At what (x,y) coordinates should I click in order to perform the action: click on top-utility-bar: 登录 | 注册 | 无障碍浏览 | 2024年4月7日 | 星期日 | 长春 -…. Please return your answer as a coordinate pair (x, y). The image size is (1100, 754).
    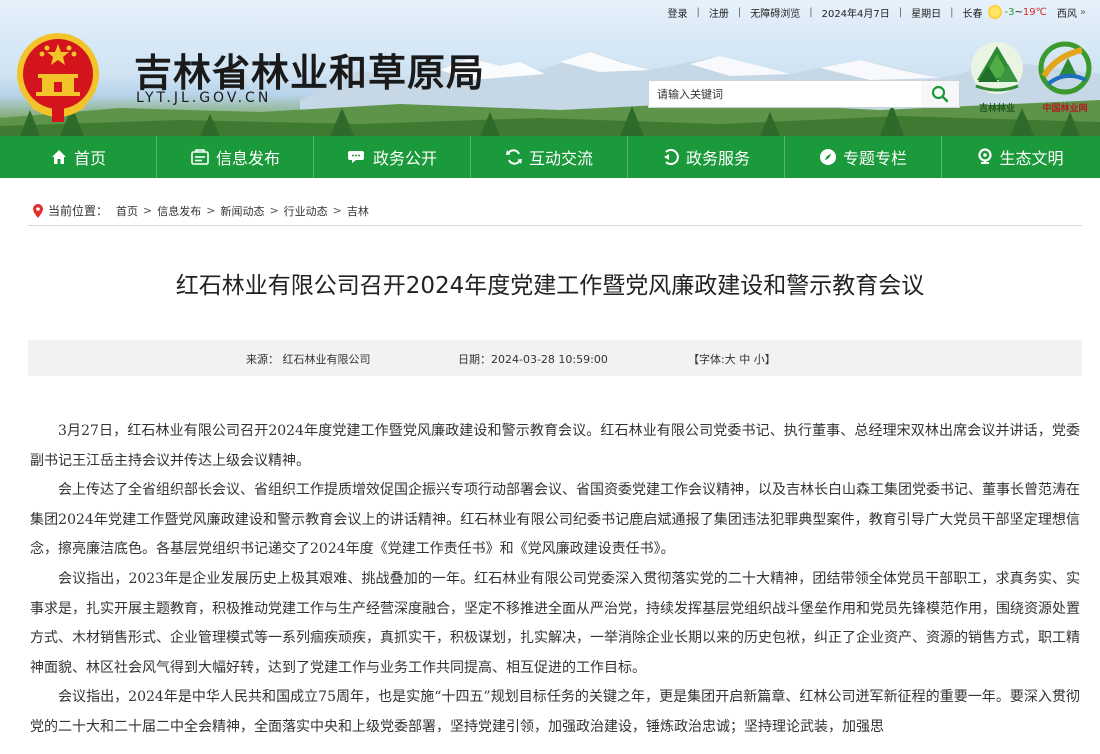
    Looking at the image, I should click on (876, 12).